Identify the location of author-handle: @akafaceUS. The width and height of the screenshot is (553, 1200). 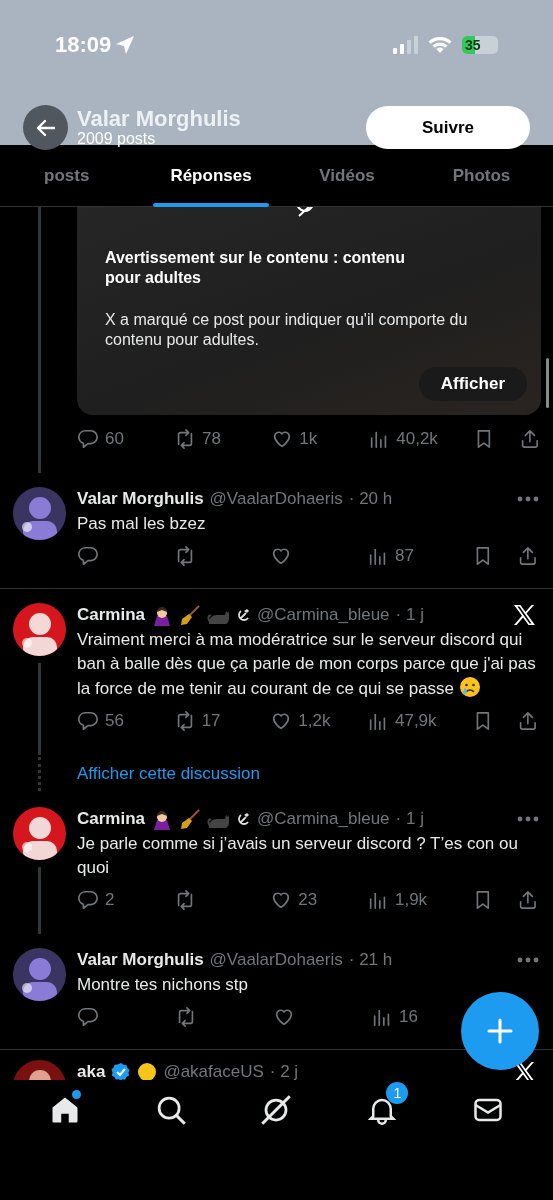
(213, 1070).